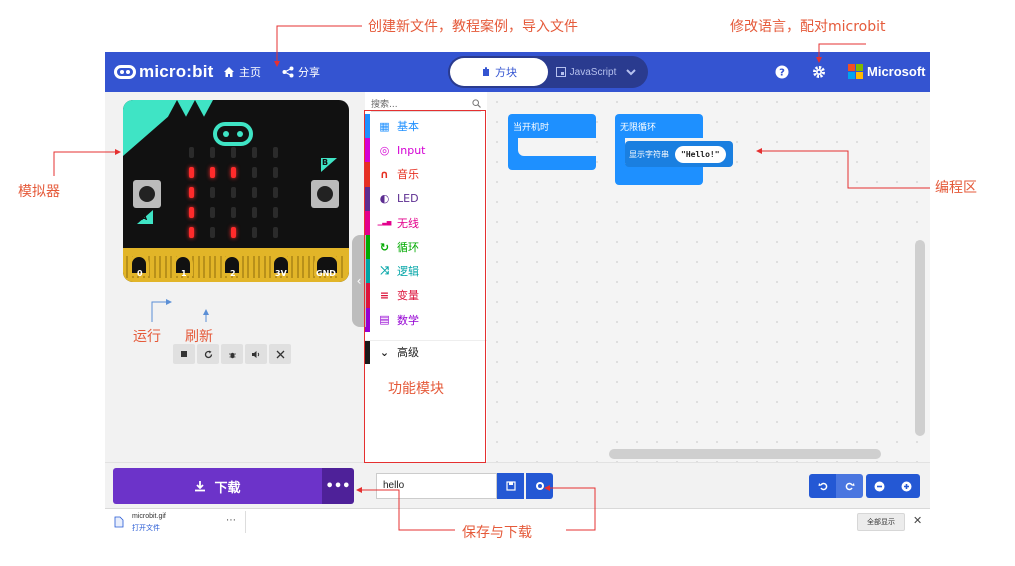  What do you see at coordinates (849, 486) in the screenshot?
I see `redo-button` at bounding box center [849, 486].